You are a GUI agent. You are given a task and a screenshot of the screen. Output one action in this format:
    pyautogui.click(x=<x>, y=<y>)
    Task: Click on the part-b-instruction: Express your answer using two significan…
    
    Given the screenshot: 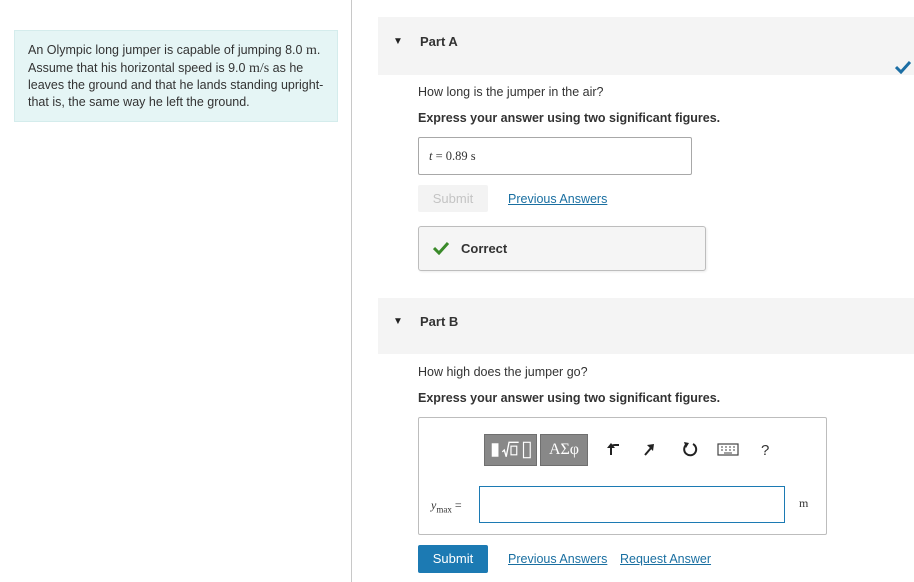 What is the action you would take?
    pyautogui.click(x=569, y=398)
    